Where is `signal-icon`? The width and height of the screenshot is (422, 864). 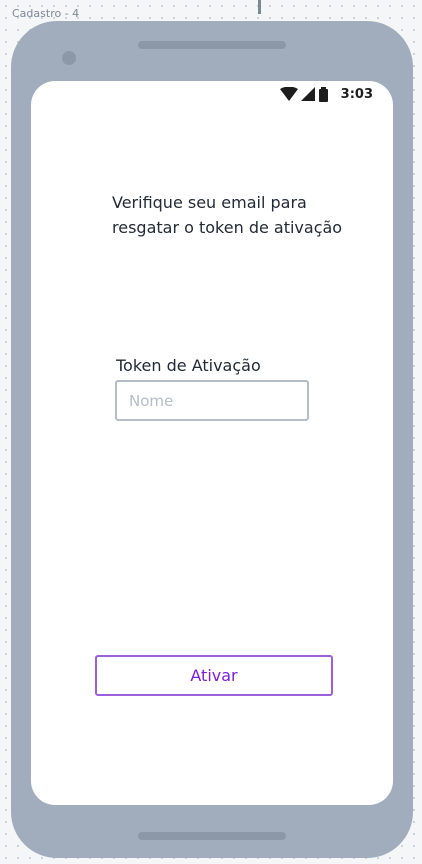
signal-icon is located at coordinates (307, 94).